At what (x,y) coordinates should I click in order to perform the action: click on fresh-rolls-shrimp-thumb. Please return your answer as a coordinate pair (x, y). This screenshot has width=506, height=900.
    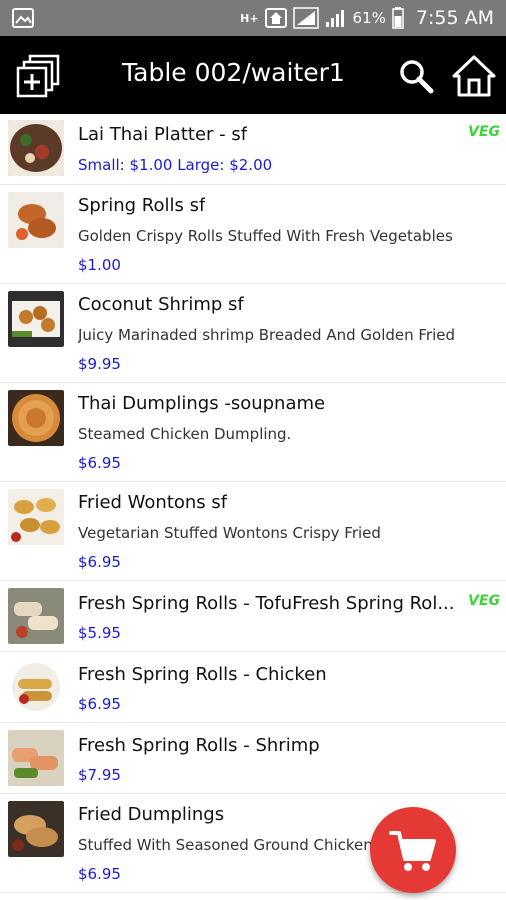
    Looking at the image, I should click on (36, 758).